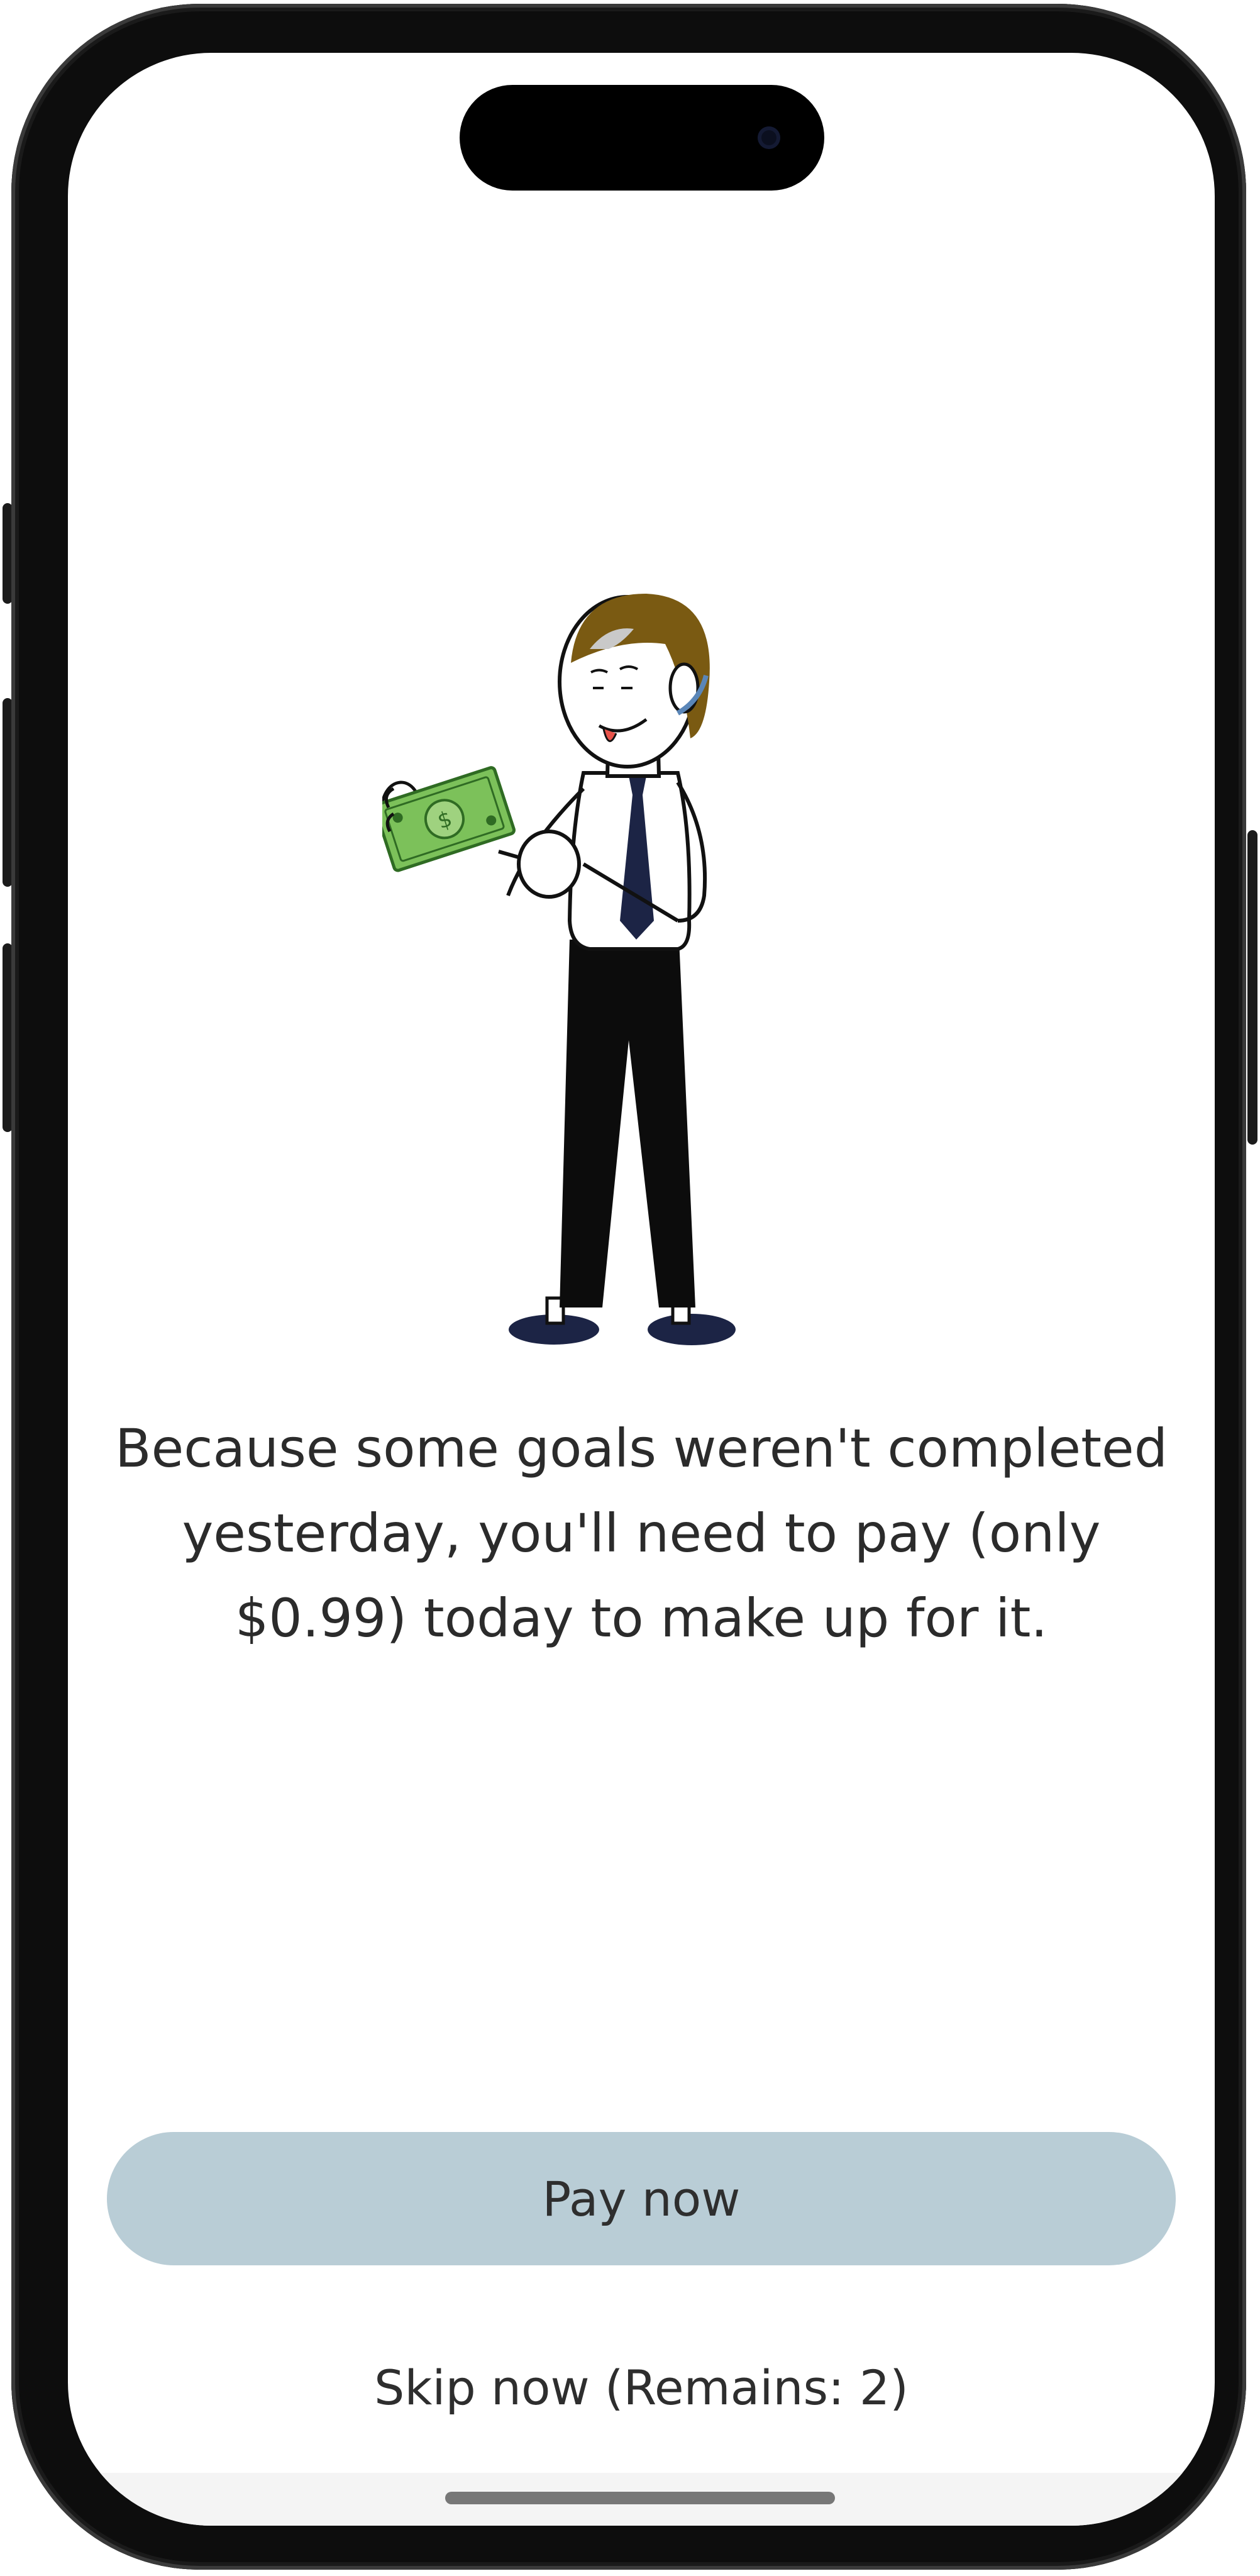  Describe the element at coordinates (769, 137) in the screenshot. I see `camera-icon` at that location.